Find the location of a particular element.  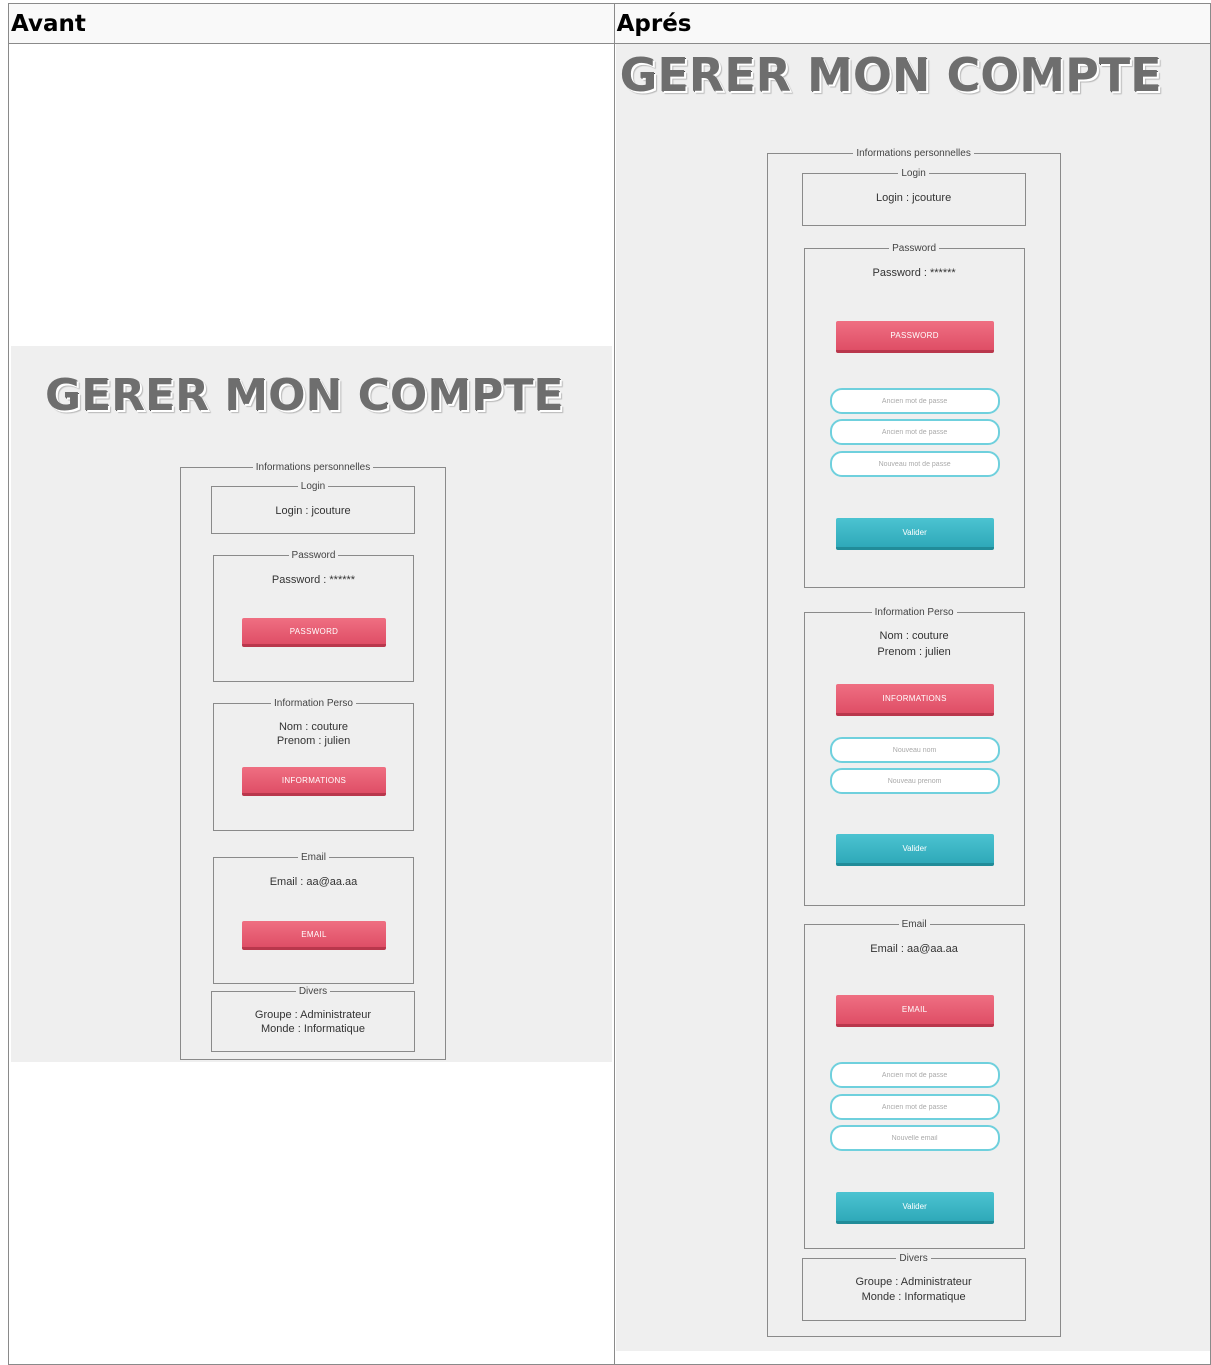

new-email-input is located at coordinates (914, 1138).